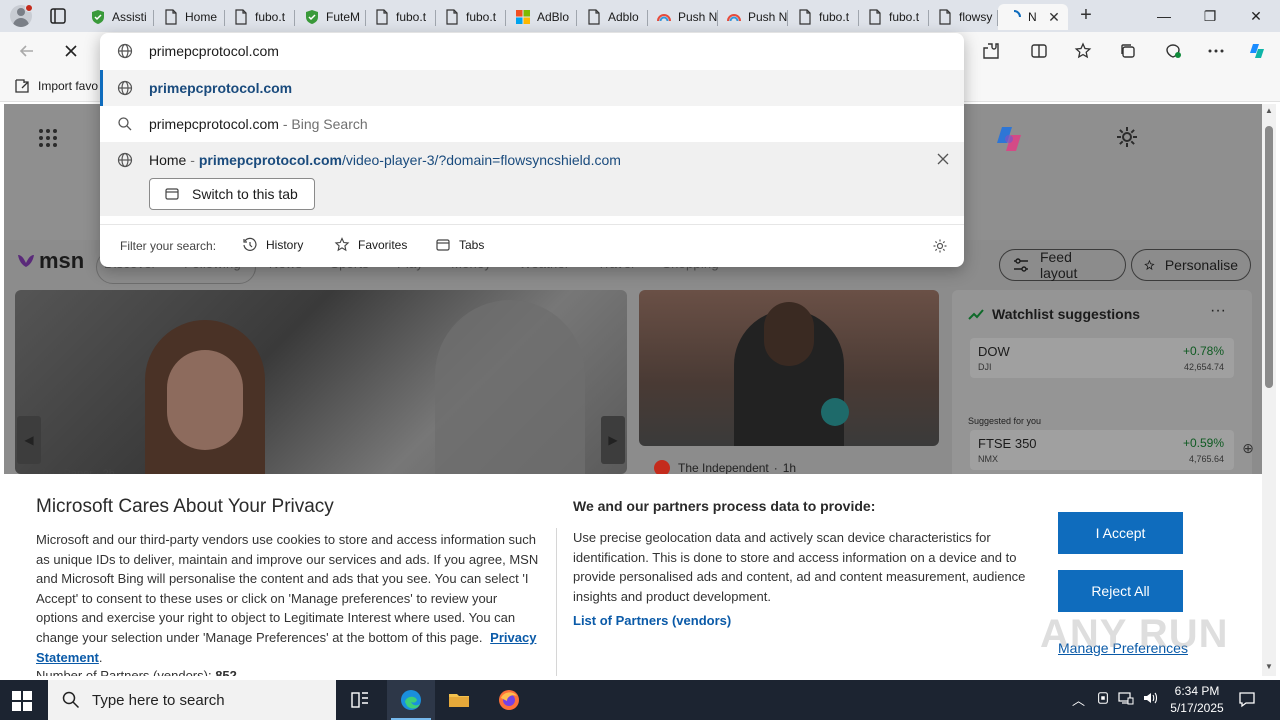 This screenshot has width=1280, height=720. I want to click on network-icon, so click(1126, 699).